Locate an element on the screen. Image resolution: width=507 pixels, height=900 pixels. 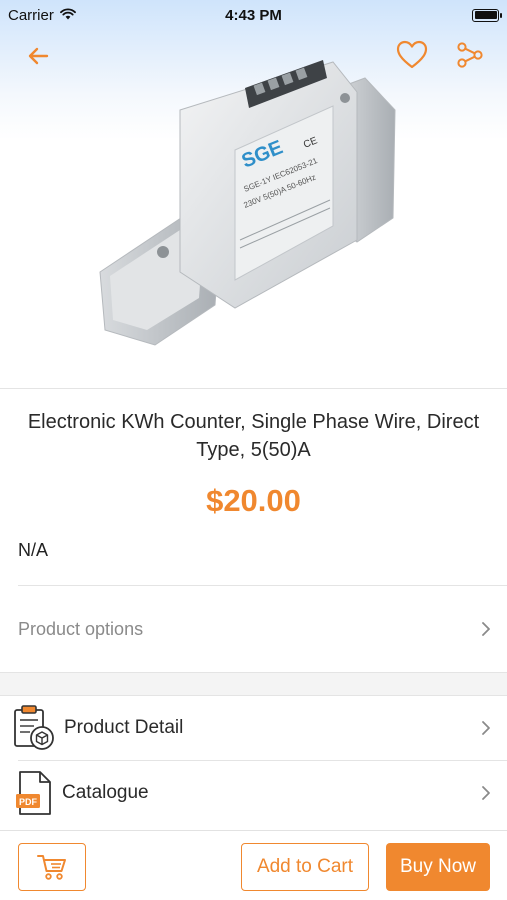
add-to-cart-button: Add to Cart is located at coordinates (305, 867).